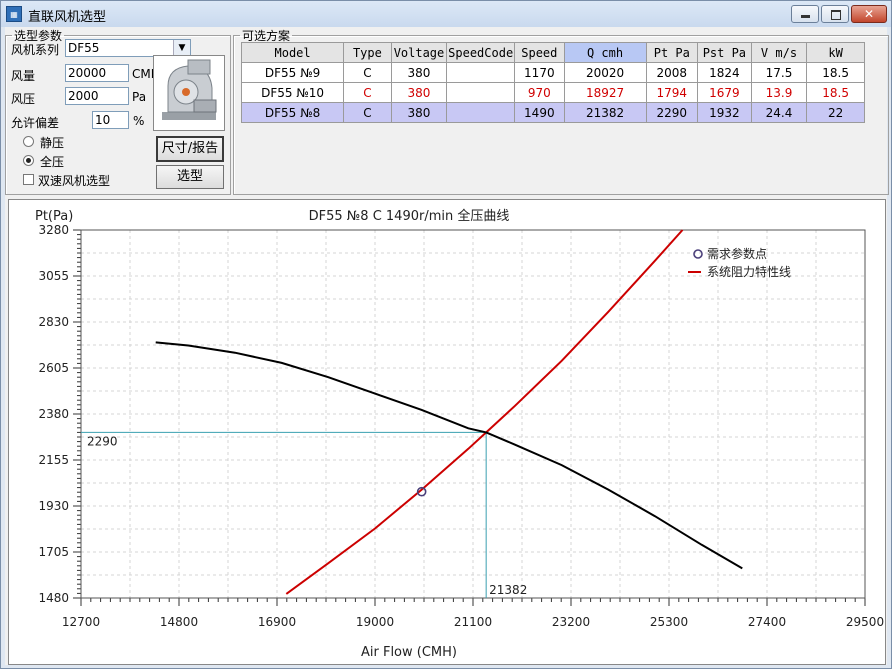 The image size is (892, 669). I want to click on fan-image, so click(189, 93).